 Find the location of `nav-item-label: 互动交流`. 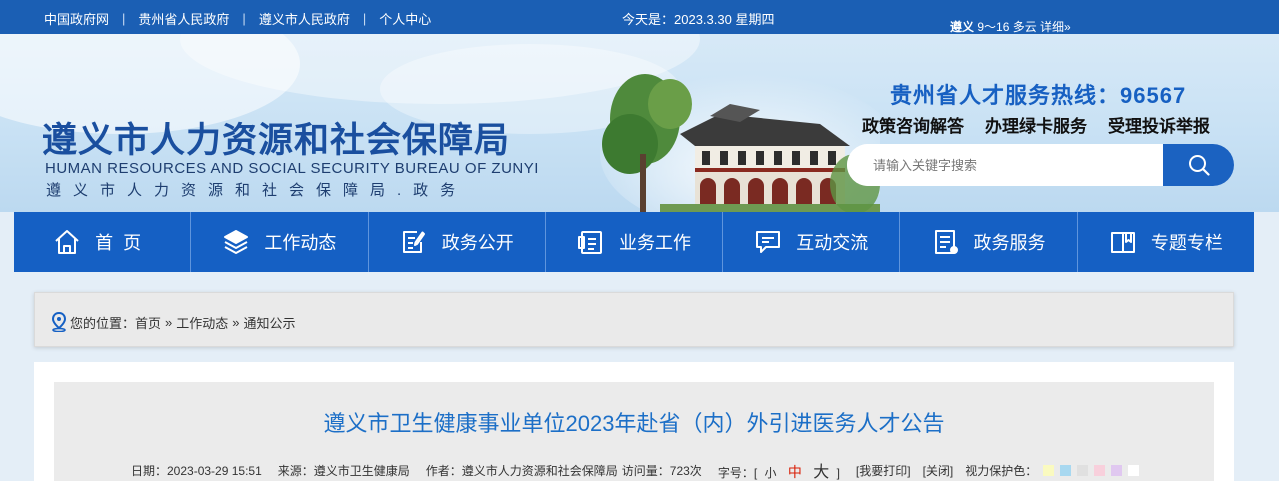

nav-item-label: 互动交流 is located at coordinates (832, 243).